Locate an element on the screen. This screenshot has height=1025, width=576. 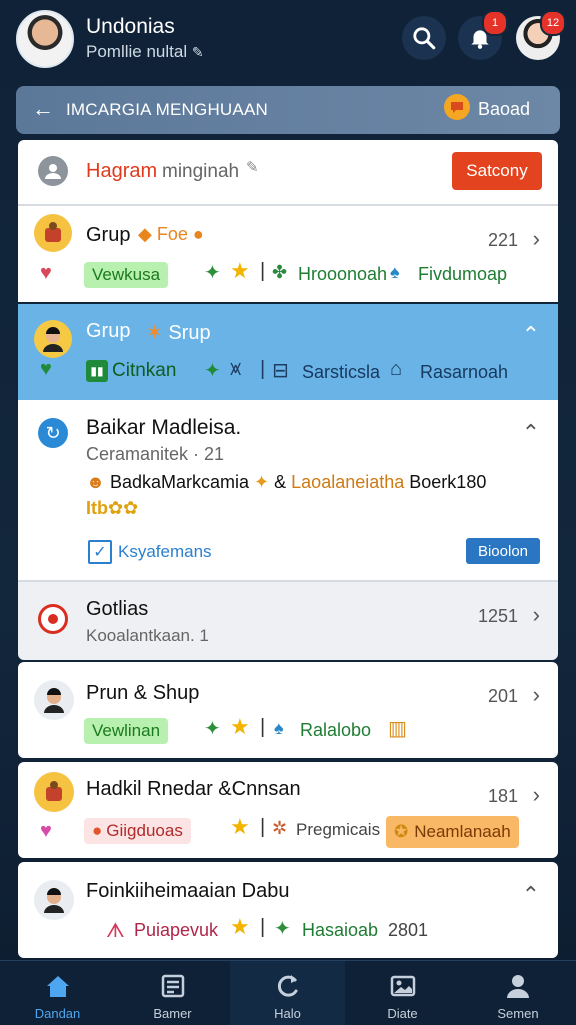
tag-1: Vewlinan is located at coordinates (126, 731).